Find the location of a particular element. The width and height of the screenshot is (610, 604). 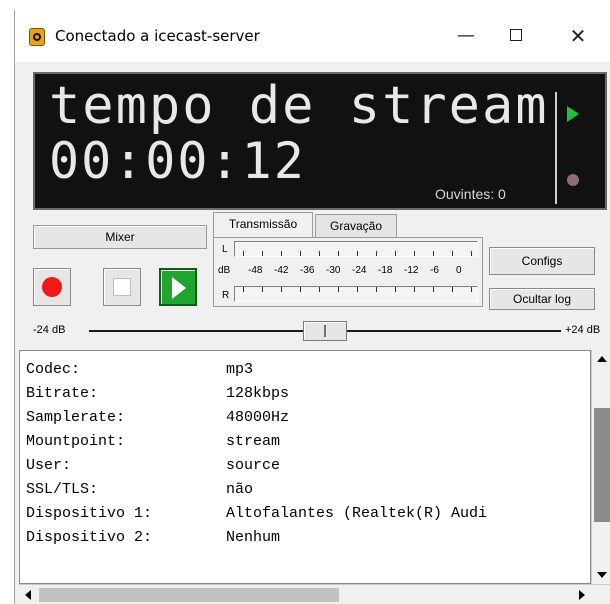

gain-slider-thumb is located at coordinates (325, 331).